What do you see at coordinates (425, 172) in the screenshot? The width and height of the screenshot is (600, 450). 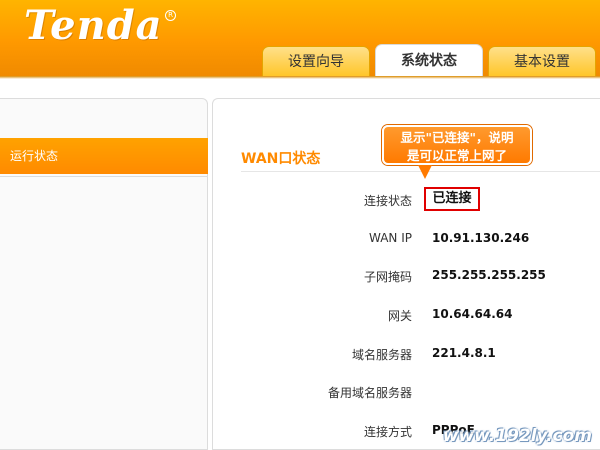 I see `callout-pointer` at bounding box center [425, 172].